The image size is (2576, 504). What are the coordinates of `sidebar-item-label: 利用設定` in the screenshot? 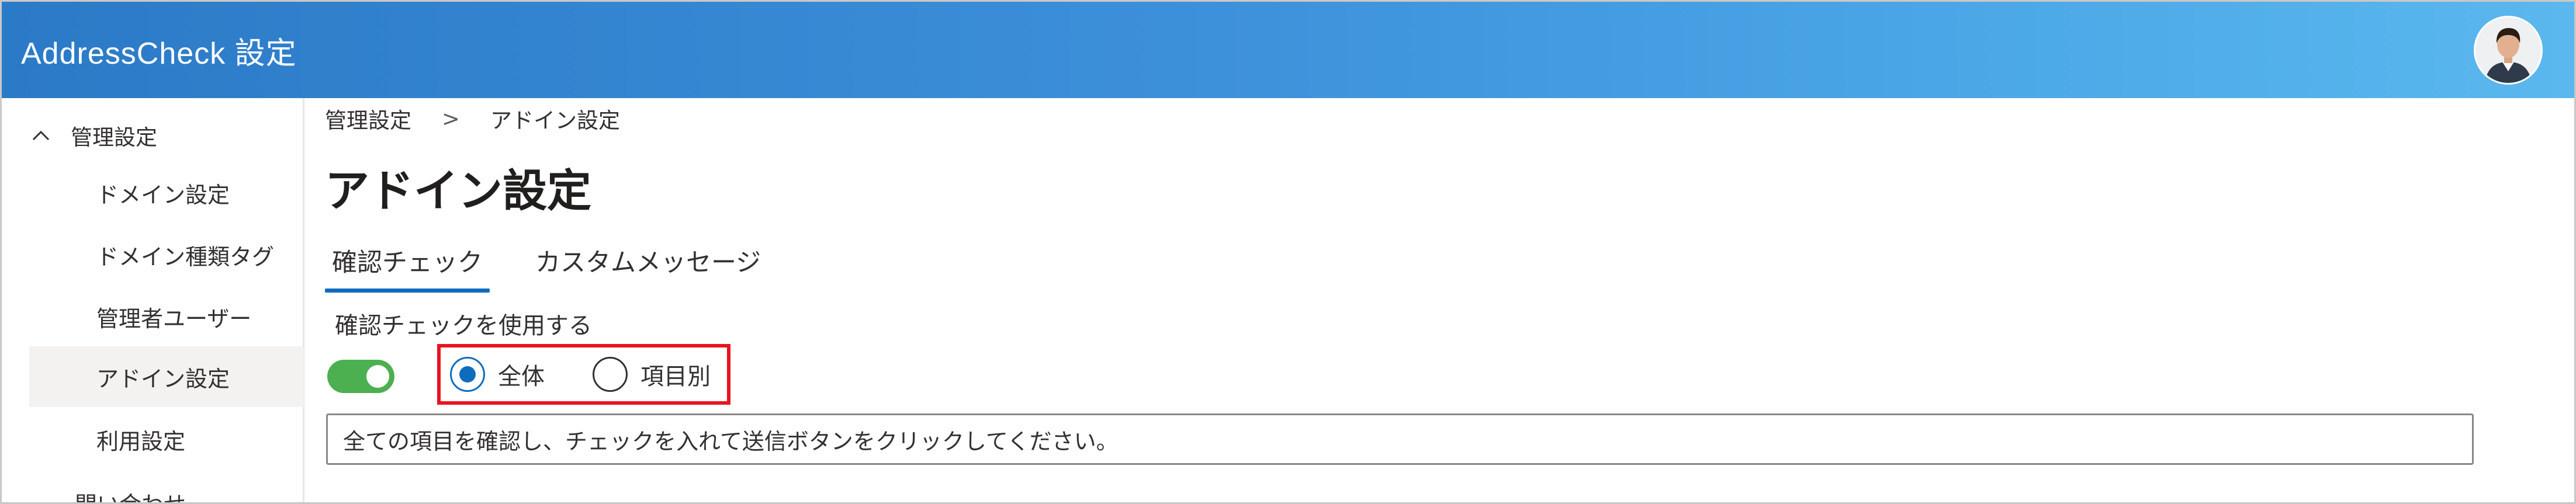 It's located at (141, 441).